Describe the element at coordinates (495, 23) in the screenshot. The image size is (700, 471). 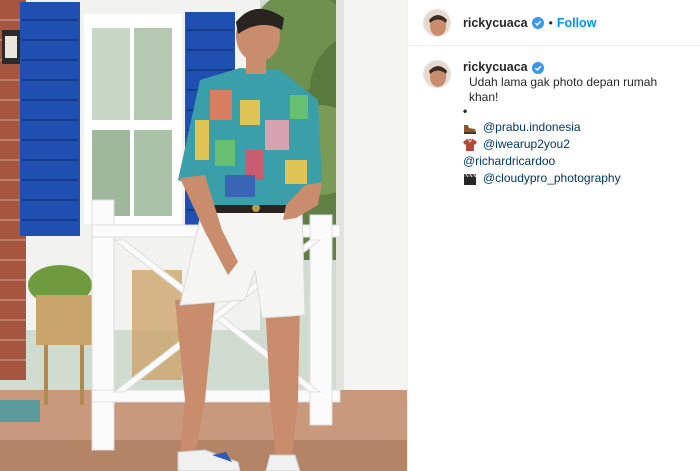
I see `author-username: rickycuaca` at that location.